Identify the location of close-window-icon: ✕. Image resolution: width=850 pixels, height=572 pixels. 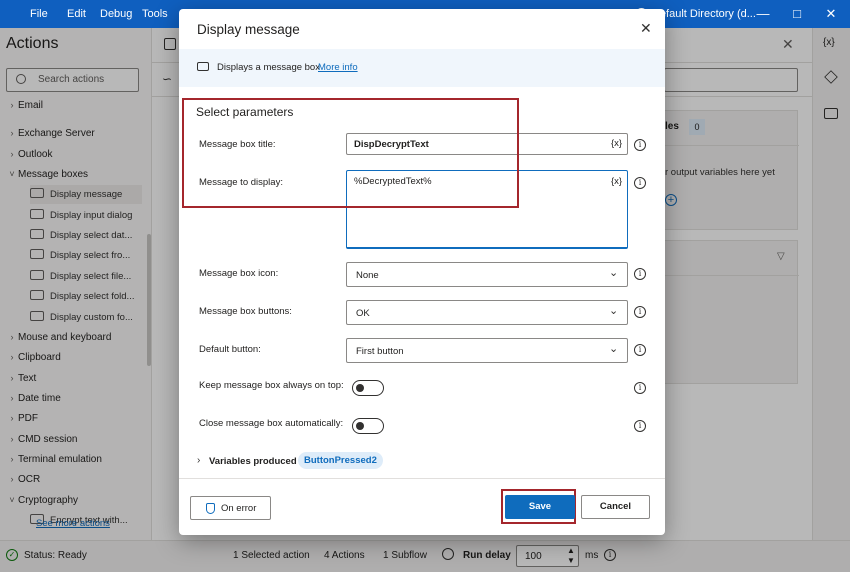
(831, 14).